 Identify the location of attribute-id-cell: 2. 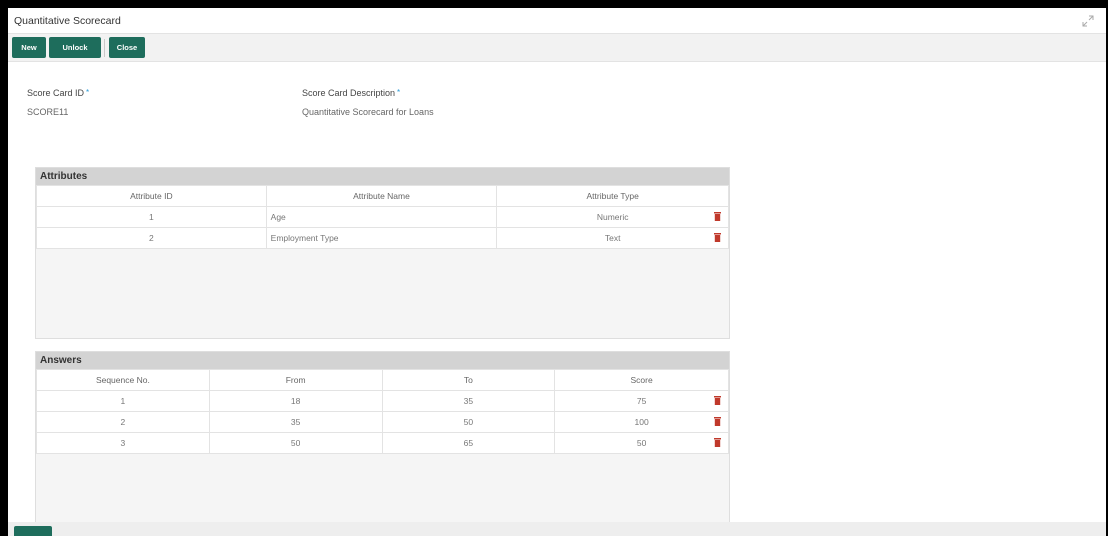
(151, 238).